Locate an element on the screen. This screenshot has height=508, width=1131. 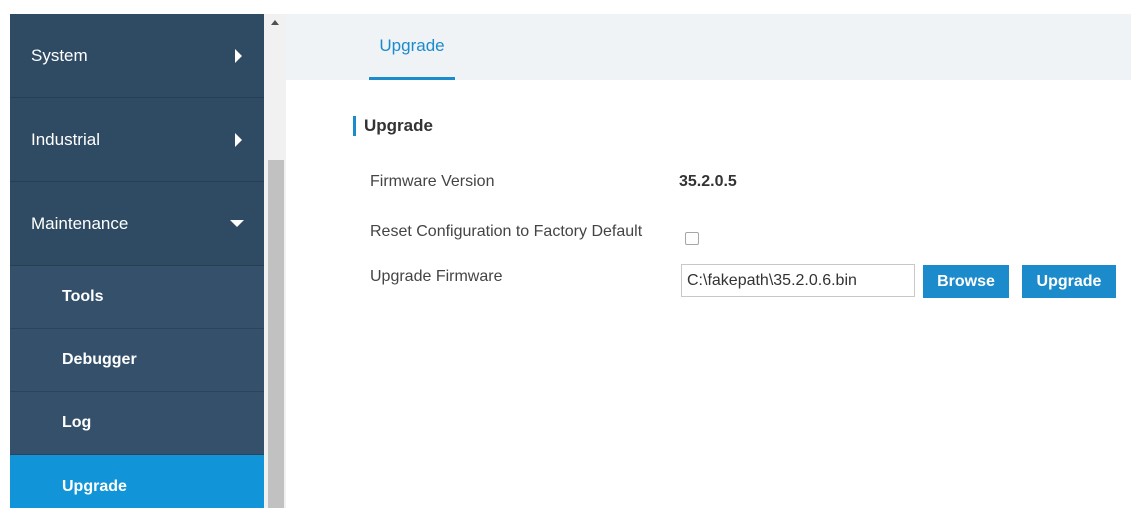
reset-config-checkbox is located at coordinates (692, 238).